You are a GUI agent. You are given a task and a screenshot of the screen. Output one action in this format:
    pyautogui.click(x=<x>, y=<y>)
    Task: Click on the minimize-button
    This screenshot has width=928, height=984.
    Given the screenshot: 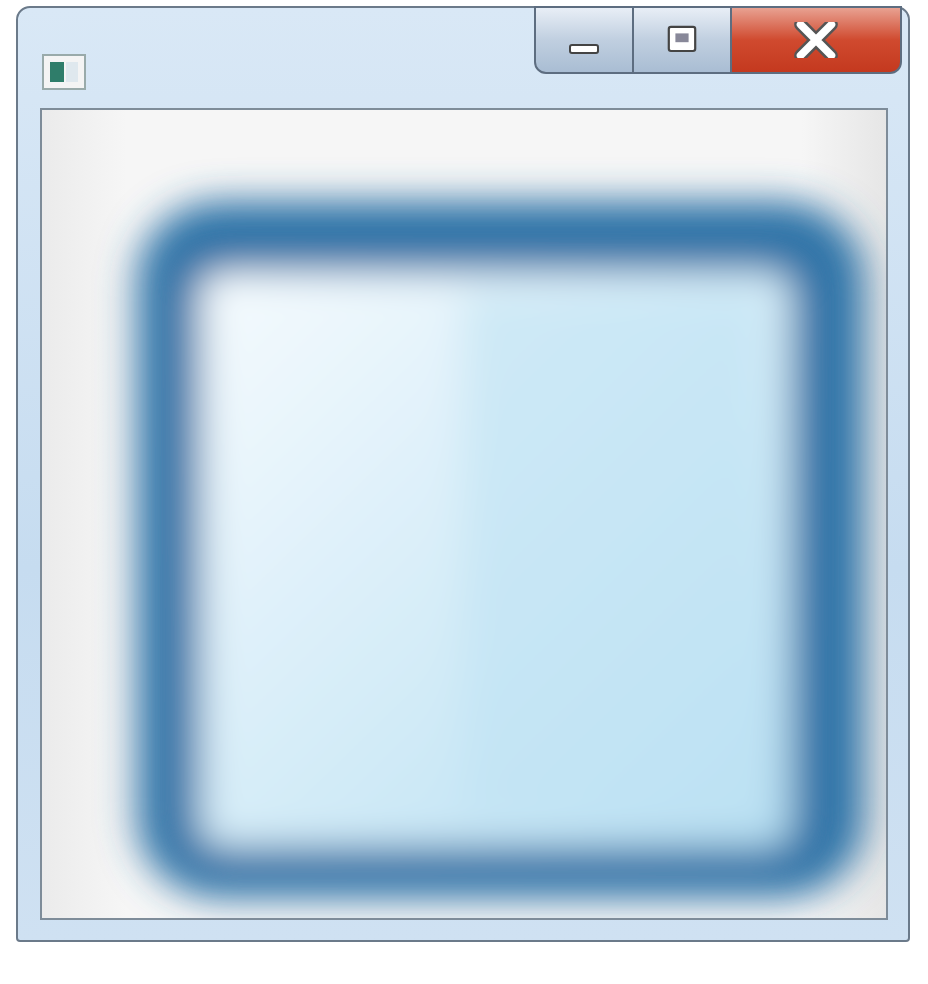 What is the action you would take?
    pyautogui.click(x=584, y=40)
    